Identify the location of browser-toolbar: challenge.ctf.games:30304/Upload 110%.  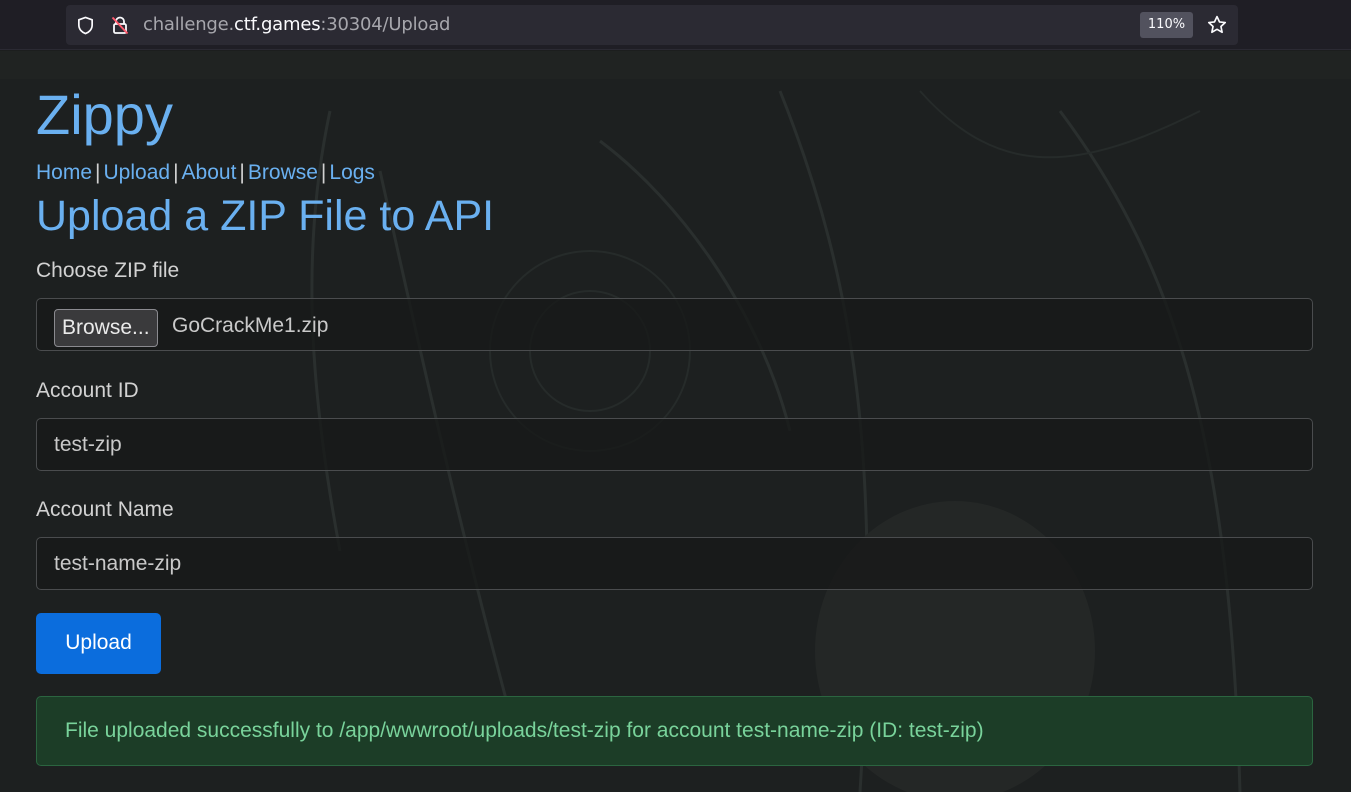
(675, 25).